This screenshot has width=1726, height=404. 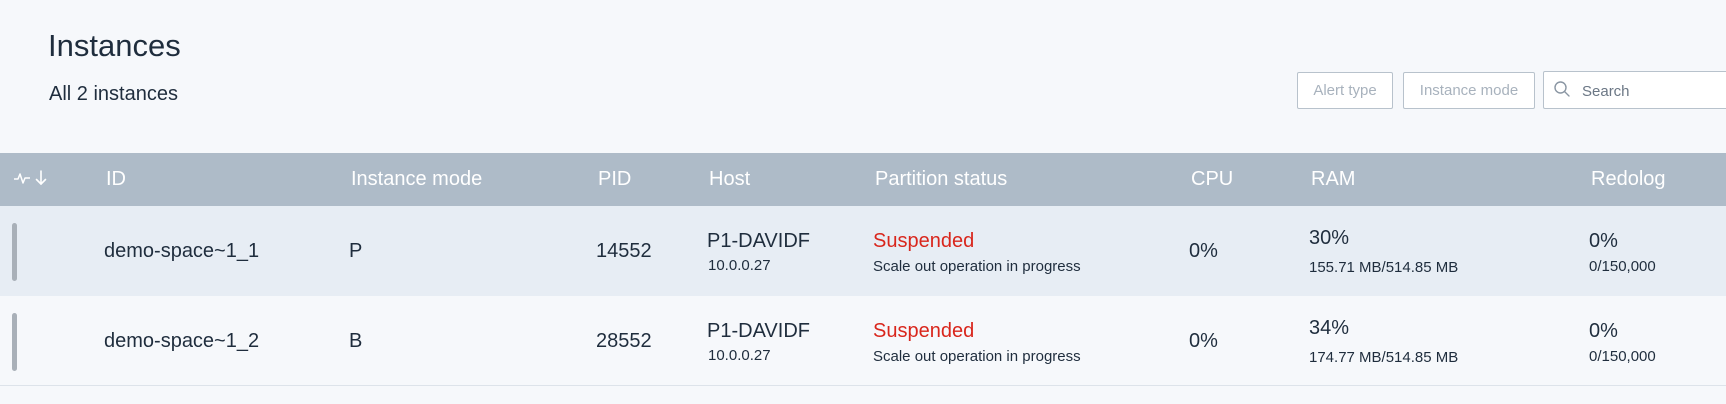 I want to click on instance-id: demo-space~1_2, so click(x=181, y=341).